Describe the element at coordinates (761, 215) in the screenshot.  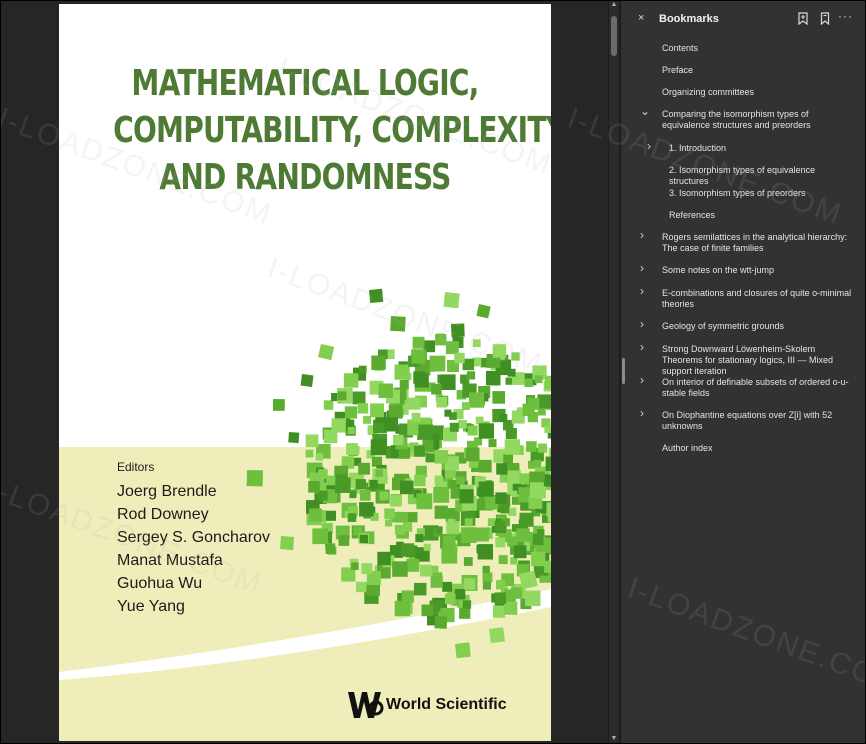
I see `bookmark-item: References` at that location.